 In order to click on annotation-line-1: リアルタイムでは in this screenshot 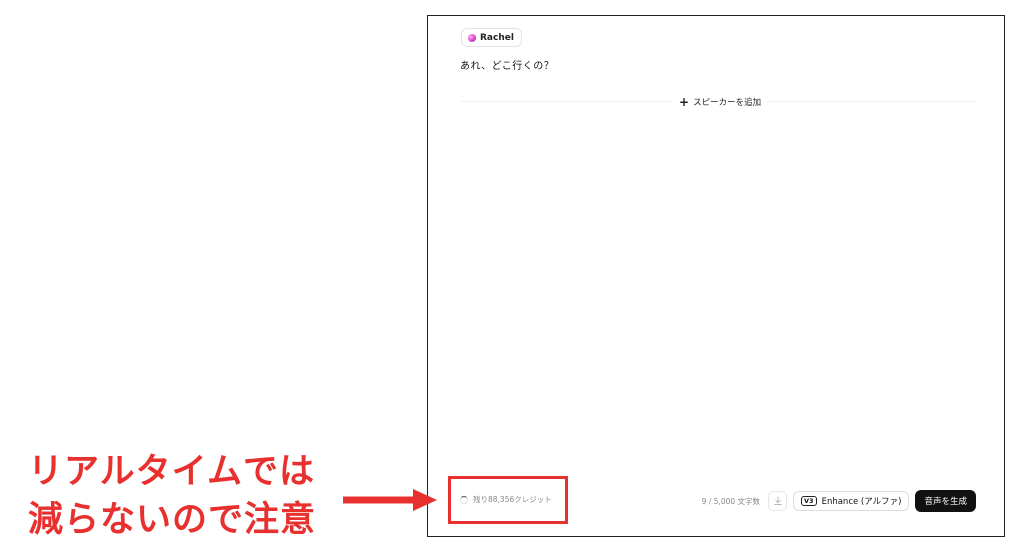, I will do `click(171, 472)`.